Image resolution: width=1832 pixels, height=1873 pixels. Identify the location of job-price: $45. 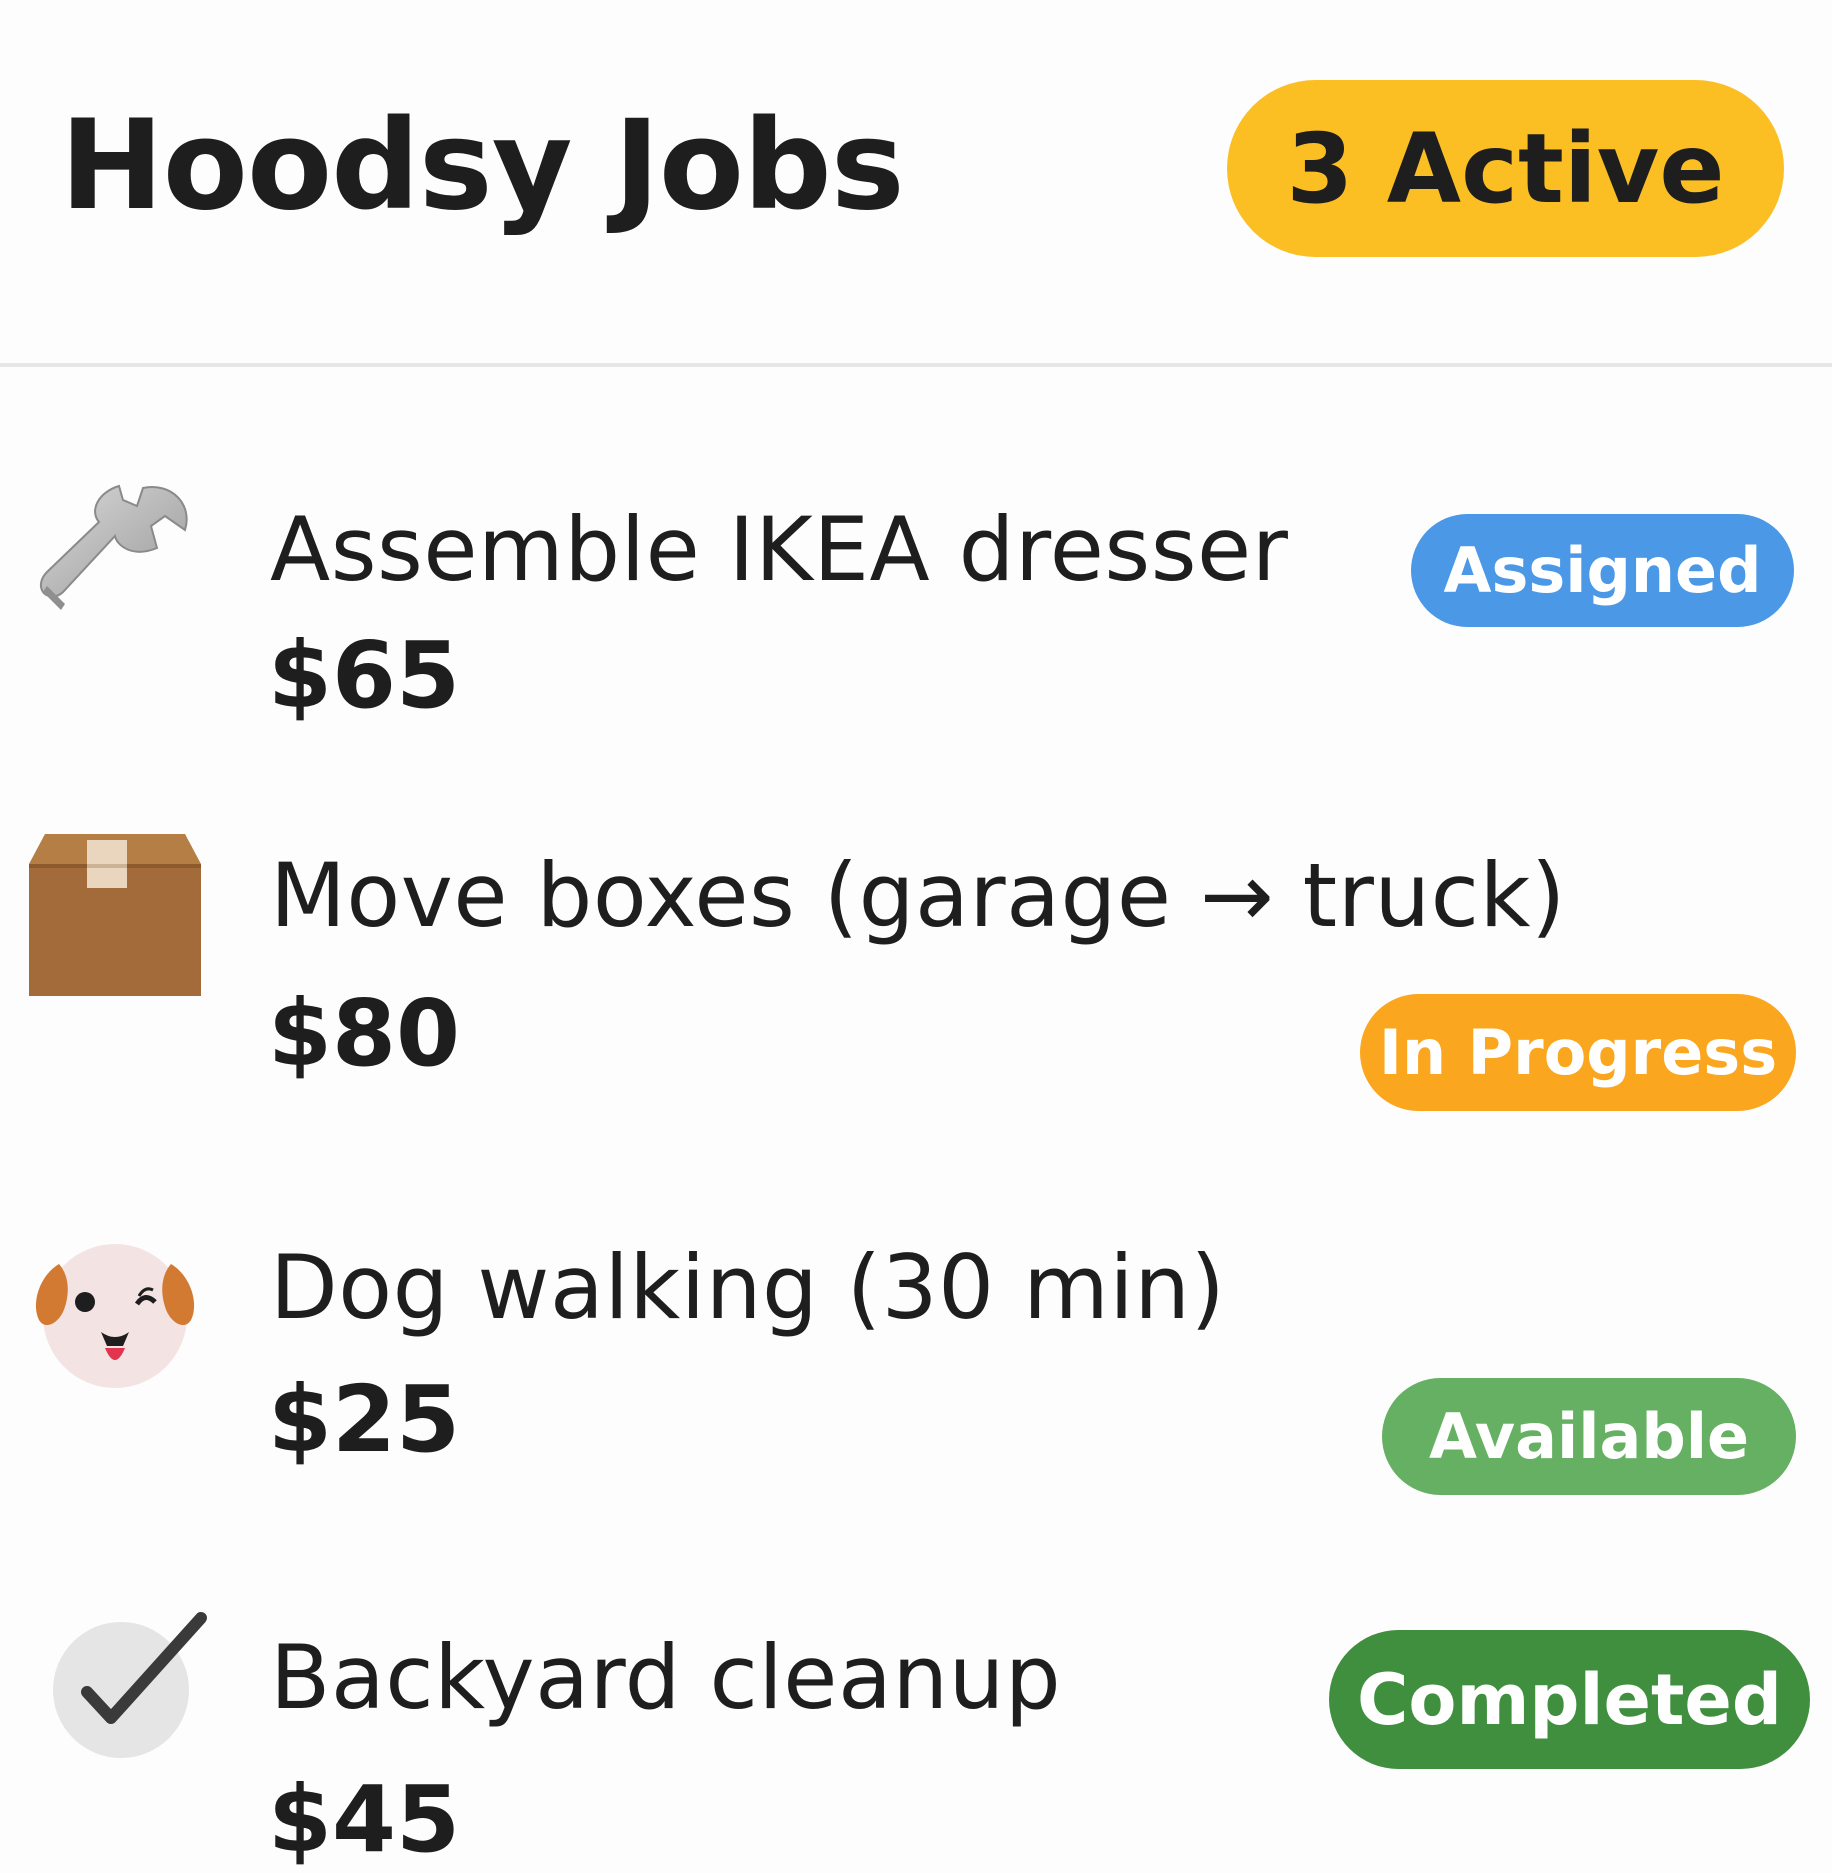
(364, 1819).